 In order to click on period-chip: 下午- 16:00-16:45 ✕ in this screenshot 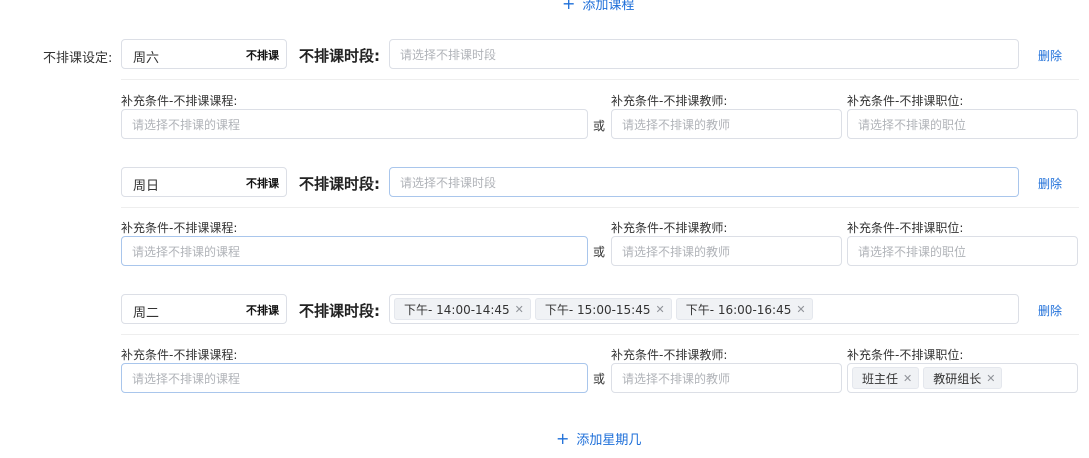, I will do `click(744, 309)`.